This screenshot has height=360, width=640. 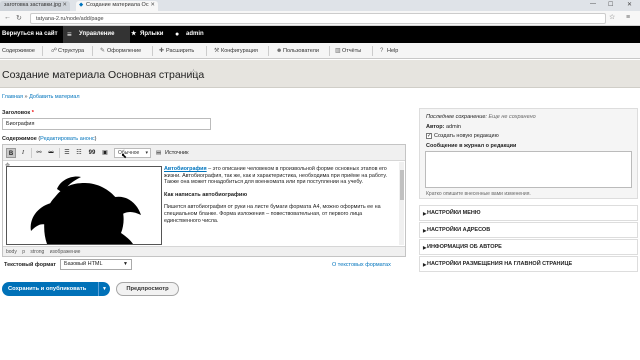 I want to click on accordion-author-info: ▶ ИНФОРМАЦИЯ ОБ АВТОРЕ, so click(x=528, y=247).